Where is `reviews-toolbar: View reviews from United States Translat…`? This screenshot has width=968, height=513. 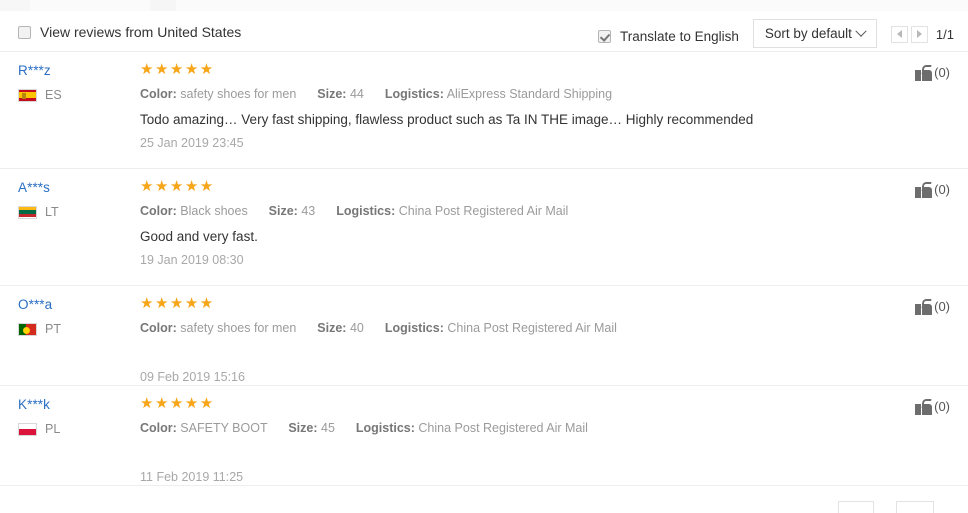
reviews-toolbar: View reviews from United States Translat… is located at coordinates (484, 31).